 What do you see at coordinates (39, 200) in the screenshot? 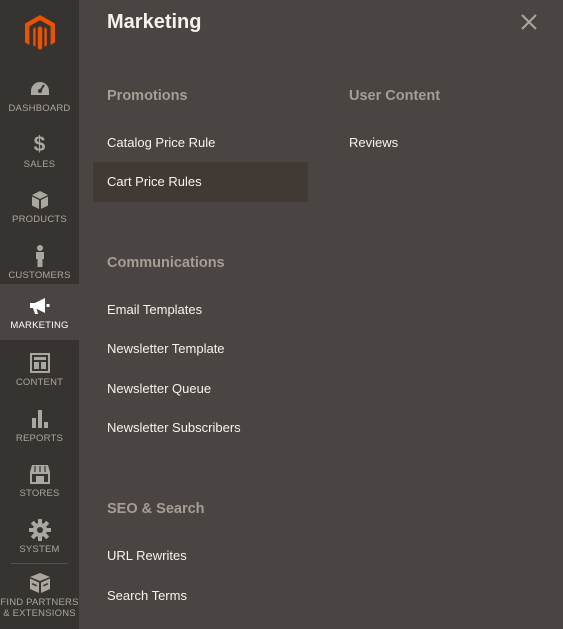
I see `box-icon` at bounding box center [39, 200].